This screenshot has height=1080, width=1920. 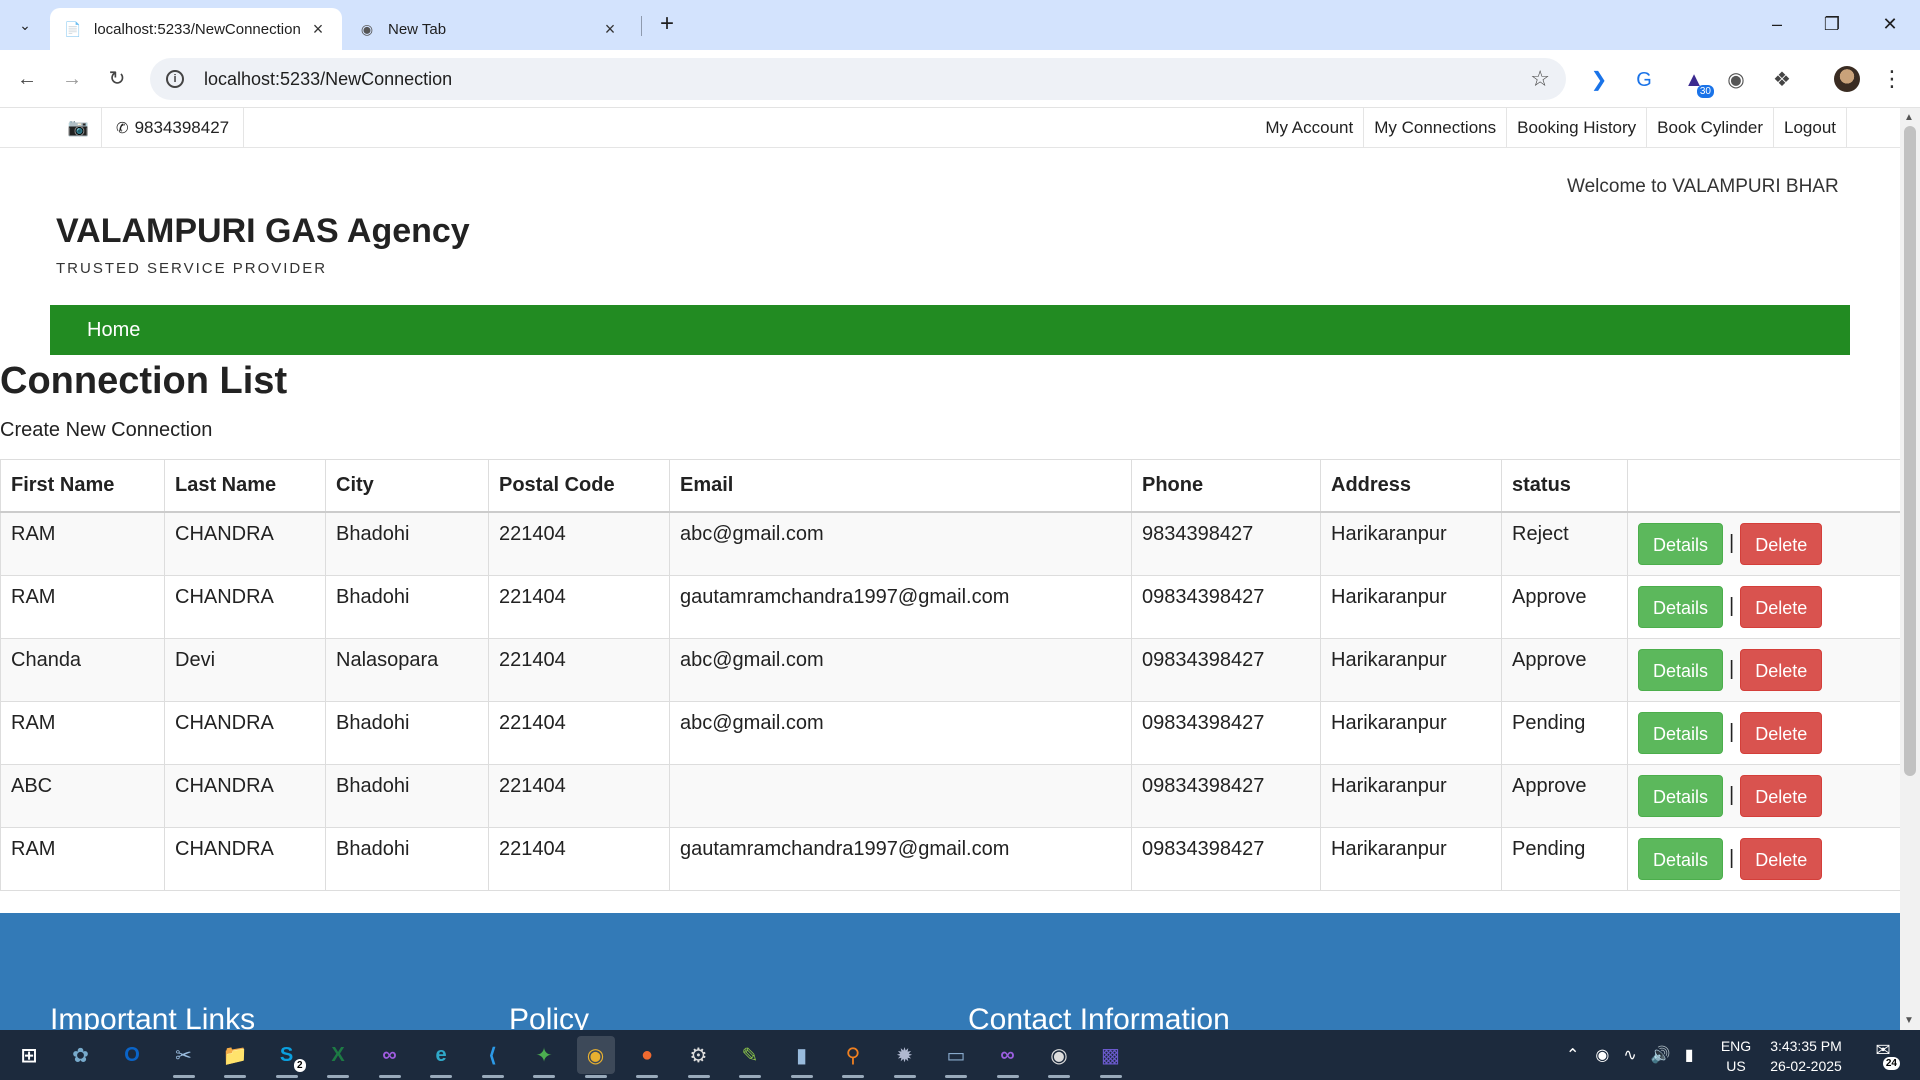 I want to click on snipping-icon: ✂, so click(x=184, y=1057).